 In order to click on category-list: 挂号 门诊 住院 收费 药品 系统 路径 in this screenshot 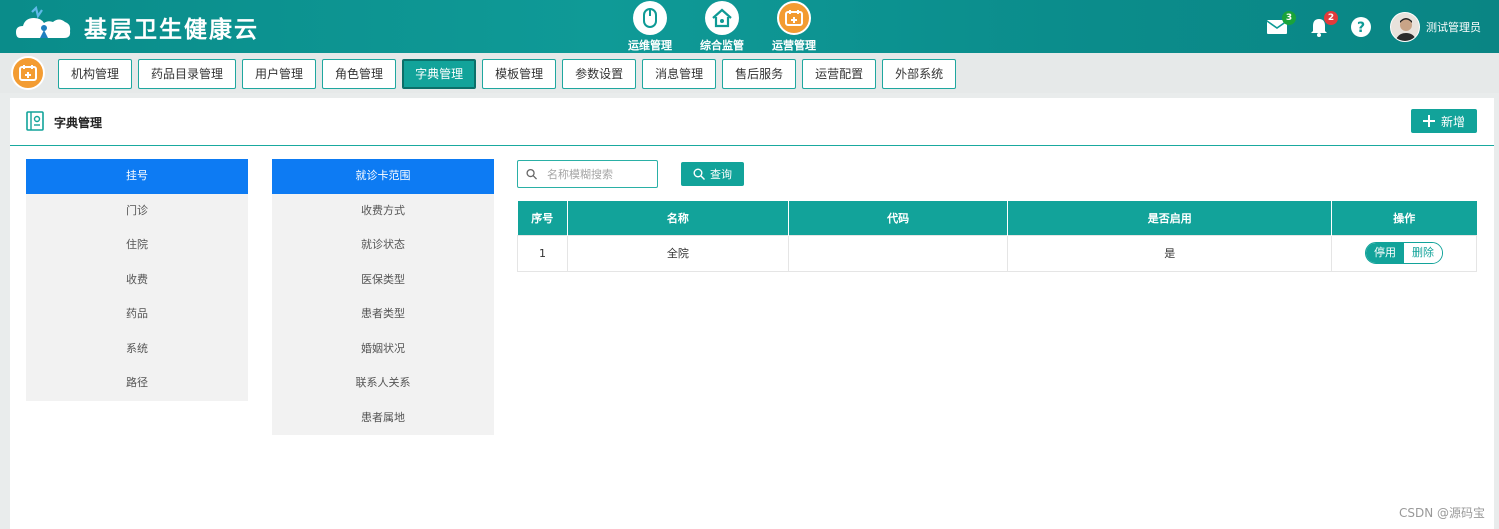, I will do `click(137, 280)`.